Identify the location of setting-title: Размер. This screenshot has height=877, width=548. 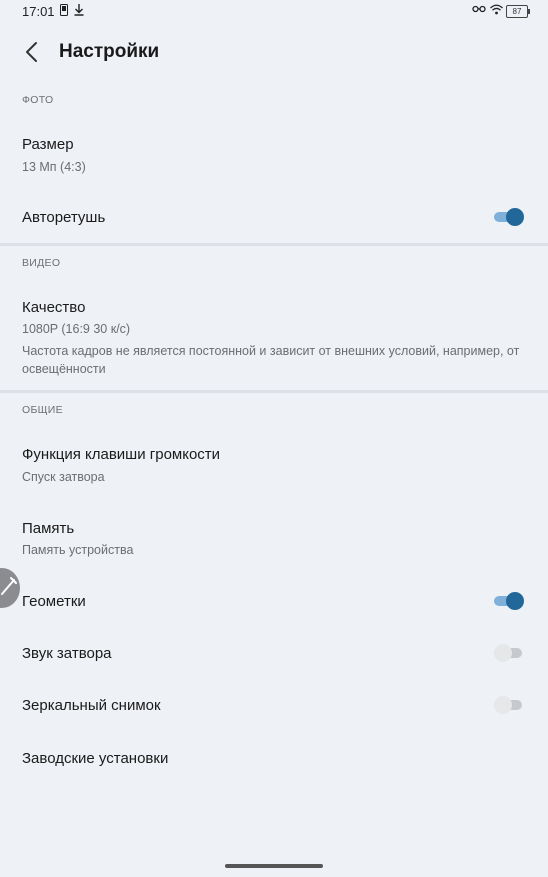
(48, 144).